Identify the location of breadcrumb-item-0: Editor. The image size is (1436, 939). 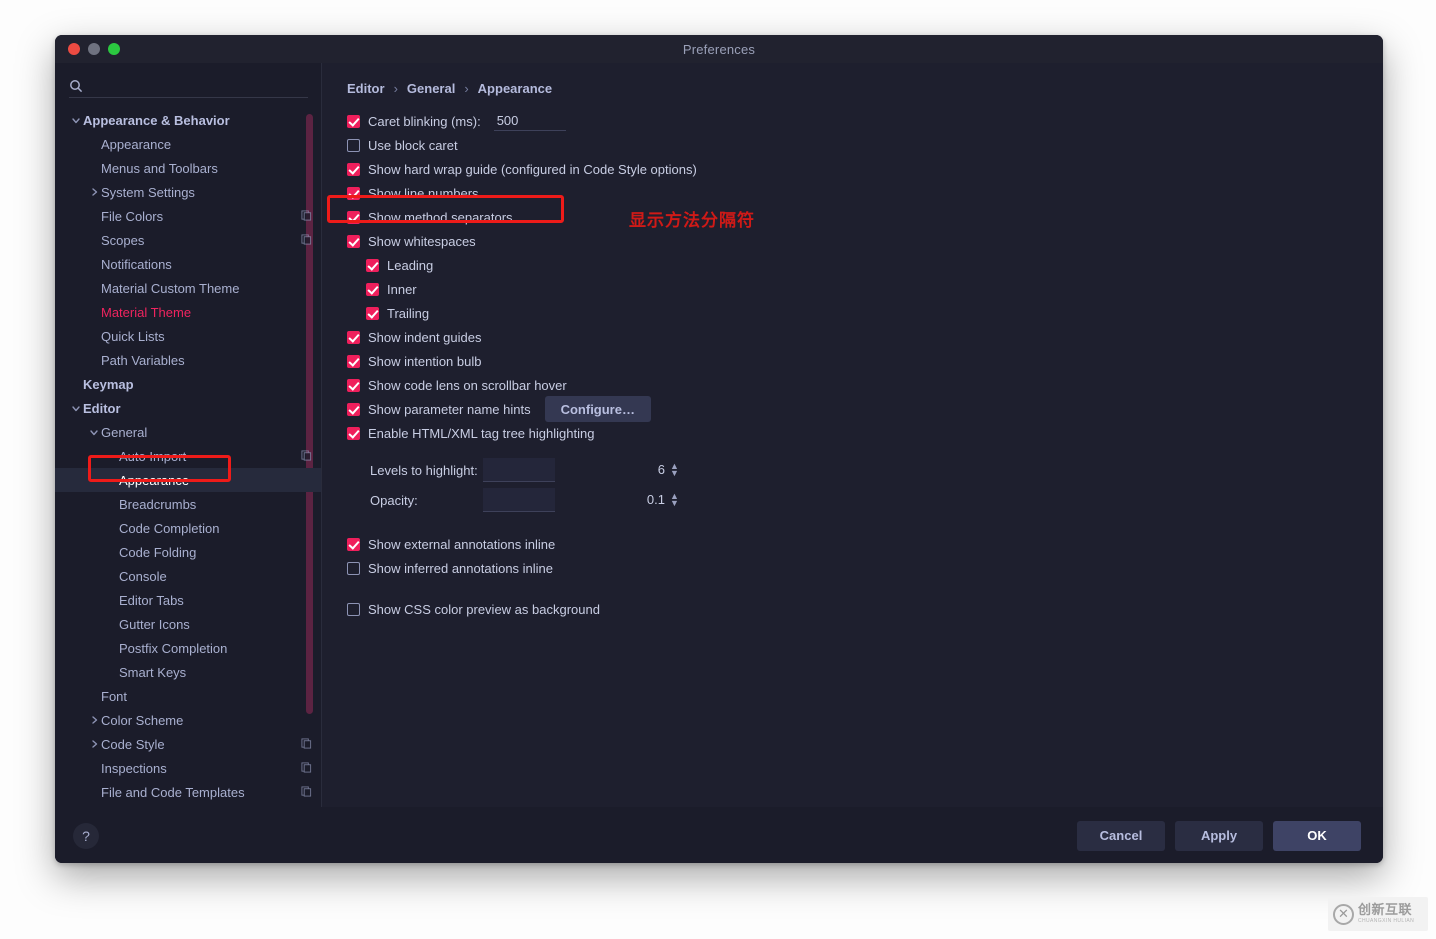
(366, 88).